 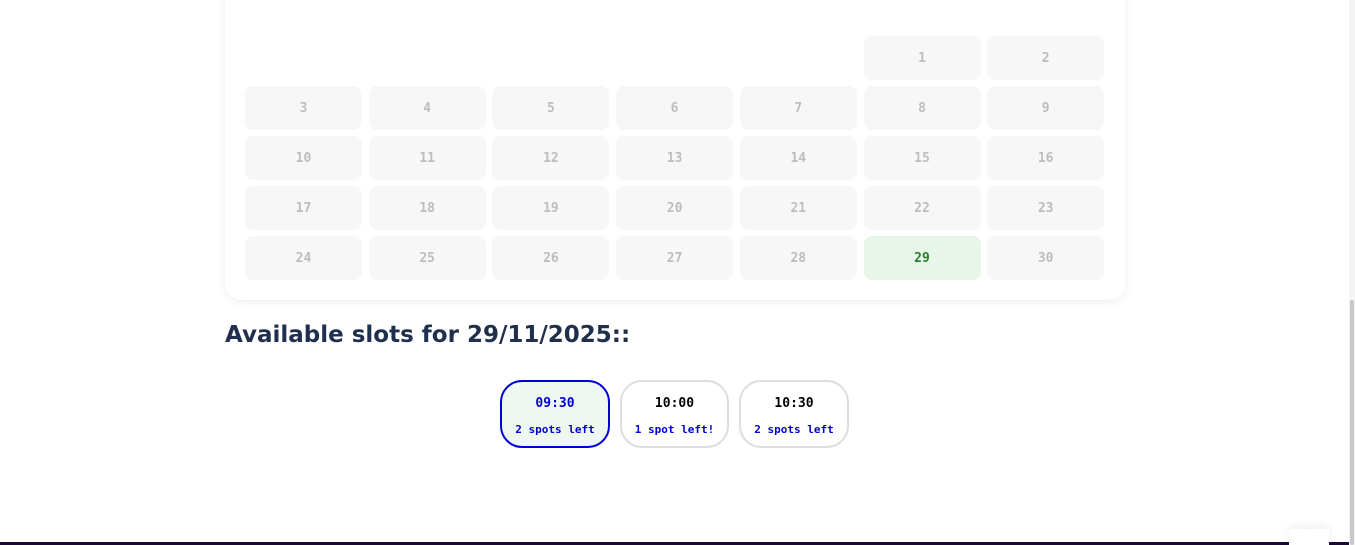 What do you see at coordinates (675, 208) in the screenshot?
I see `day-cell-disabled: 20` at bounding box center [675, 208].